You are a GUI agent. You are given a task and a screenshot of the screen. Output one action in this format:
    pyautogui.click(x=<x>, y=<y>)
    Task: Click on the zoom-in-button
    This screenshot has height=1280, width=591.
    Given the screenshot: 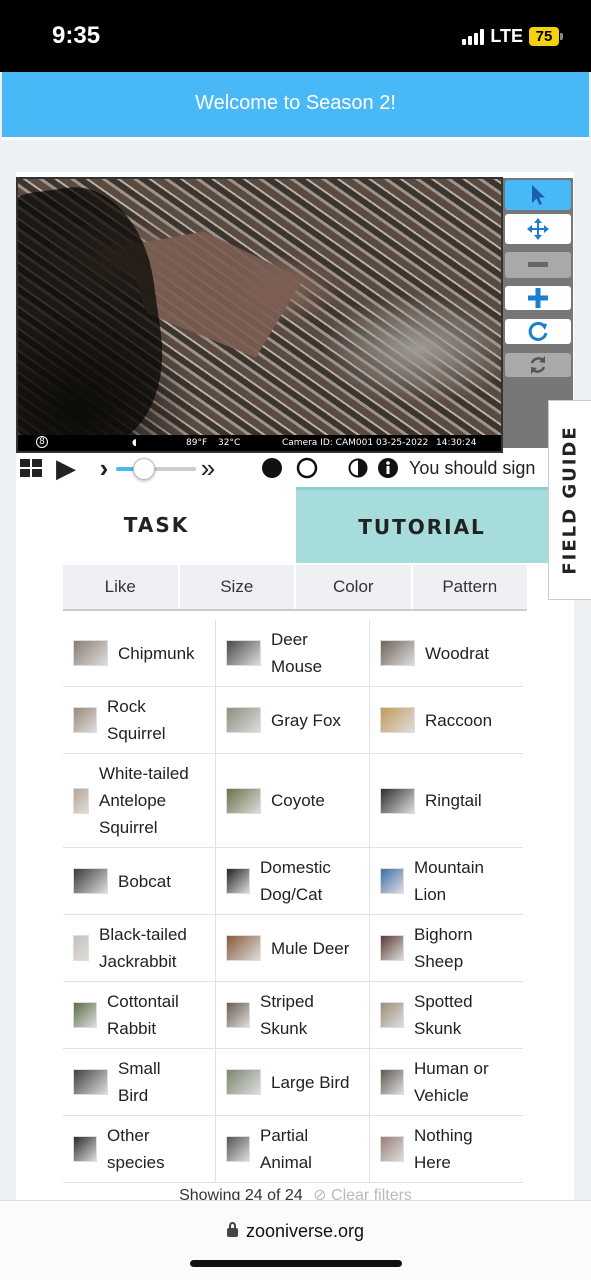 What is the action you would take?
    pyautogui.click(x=538, y=298)
    